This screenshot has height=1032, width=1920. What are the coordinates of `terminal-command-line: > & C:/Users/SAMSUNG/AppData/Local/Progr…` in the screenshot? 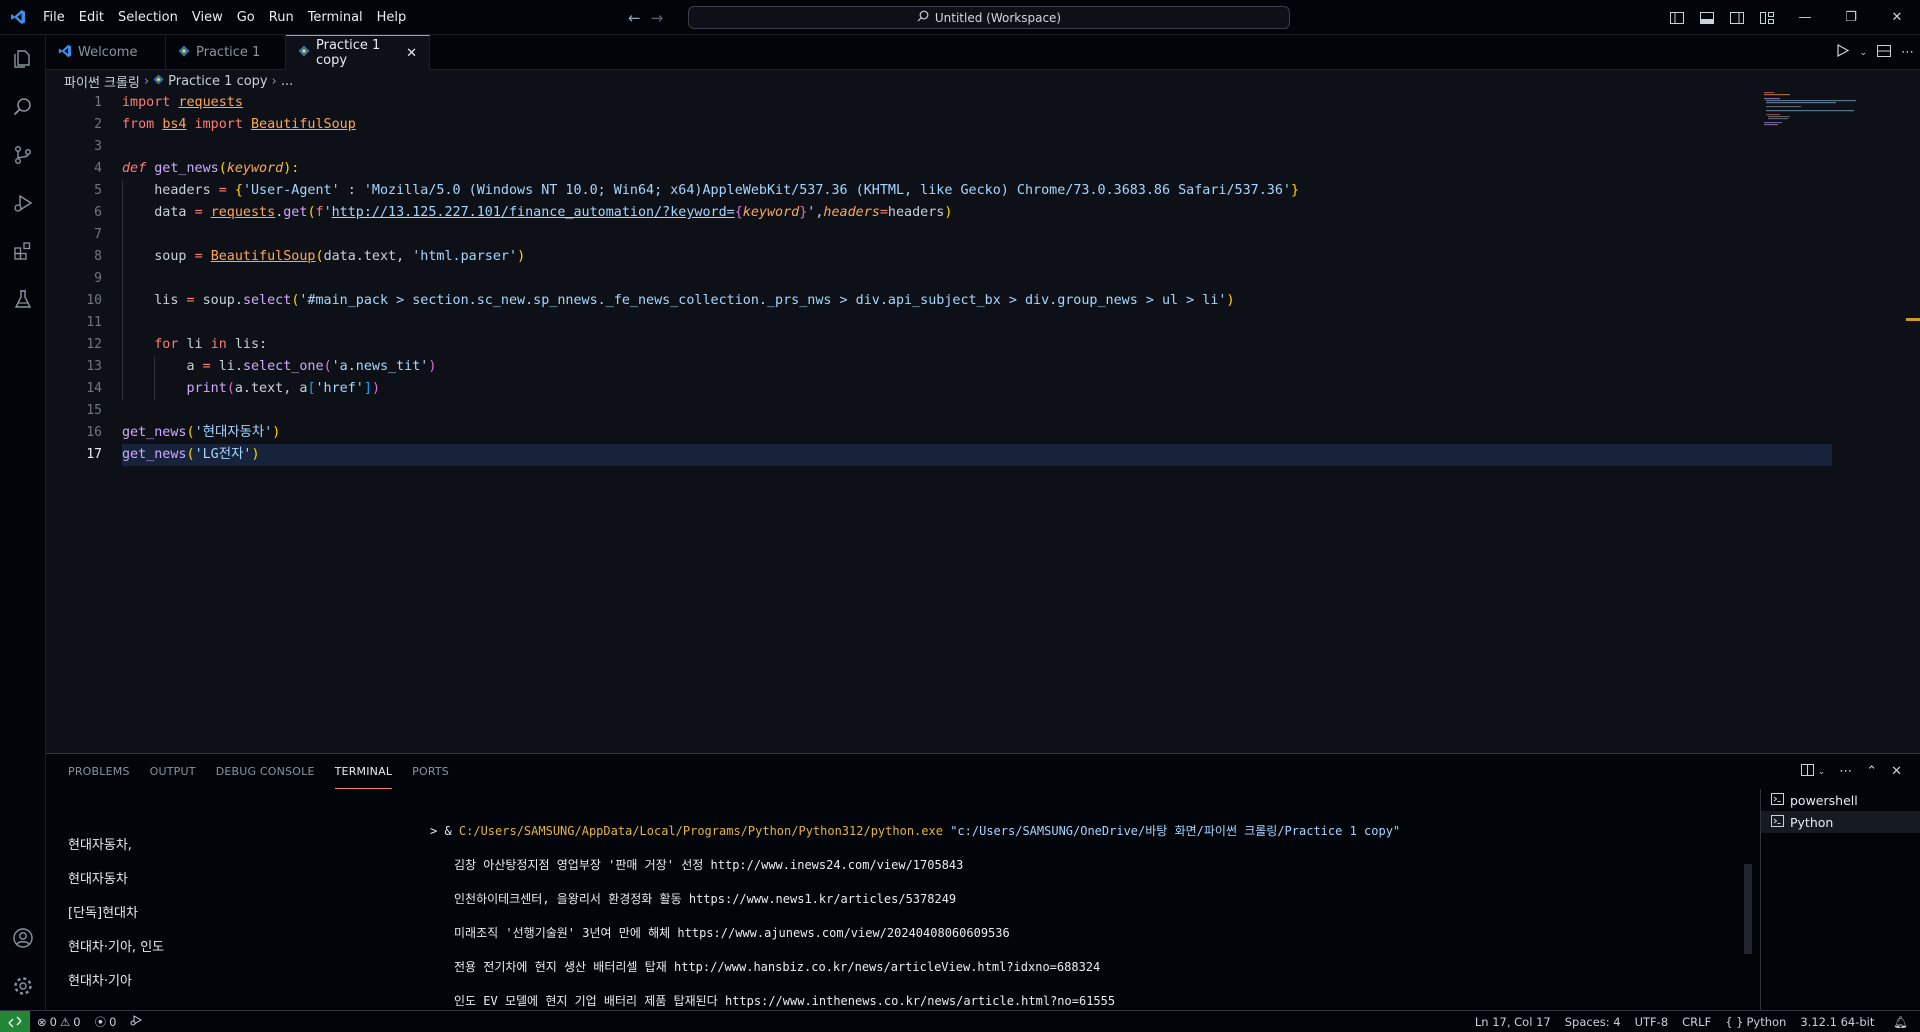 It's located at (915, 831).